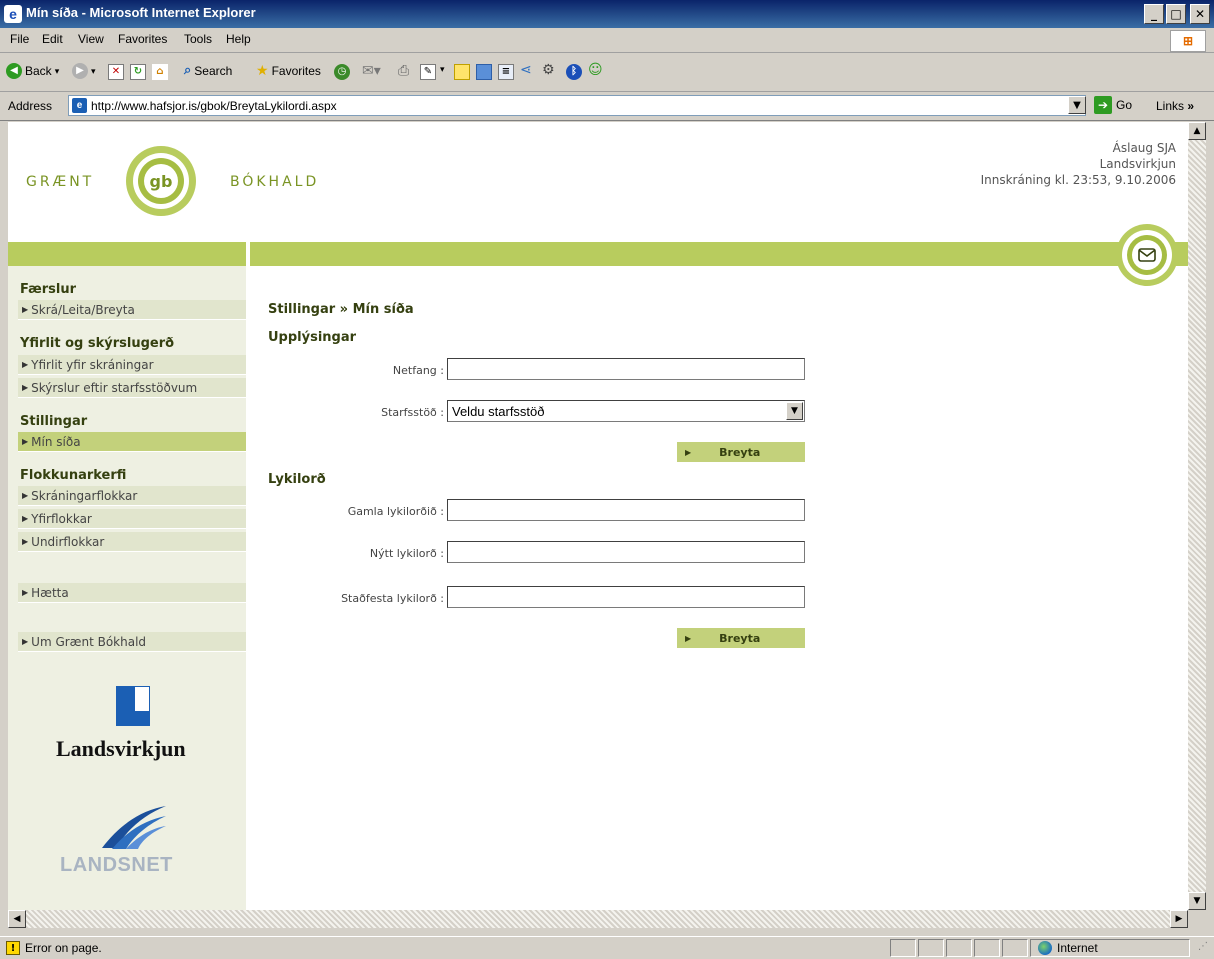  What do you see at coordinates (626, 411) in the screenshot?
I see `workplace-select: Veldu starfsstöð ▼` at bounding box center [626, 411].